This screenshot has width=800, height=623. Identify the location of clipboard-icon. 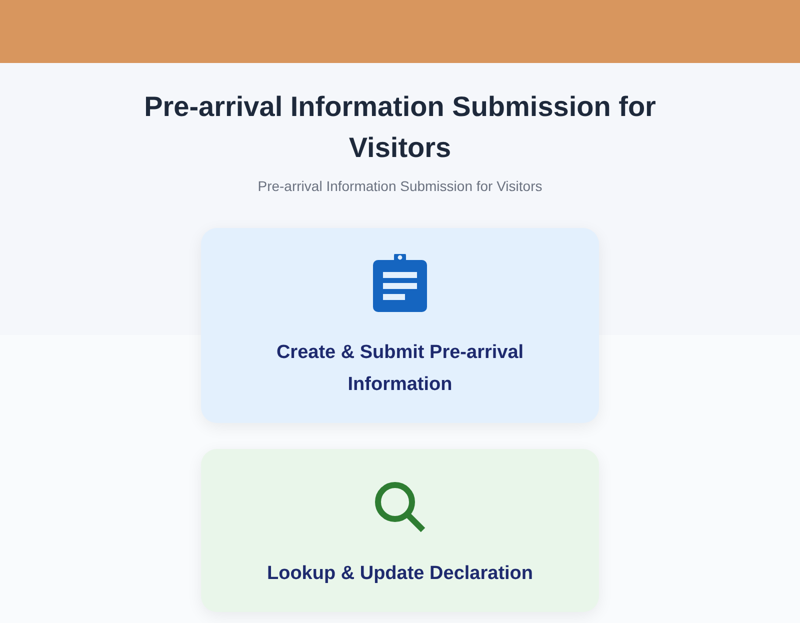
(400, 283).